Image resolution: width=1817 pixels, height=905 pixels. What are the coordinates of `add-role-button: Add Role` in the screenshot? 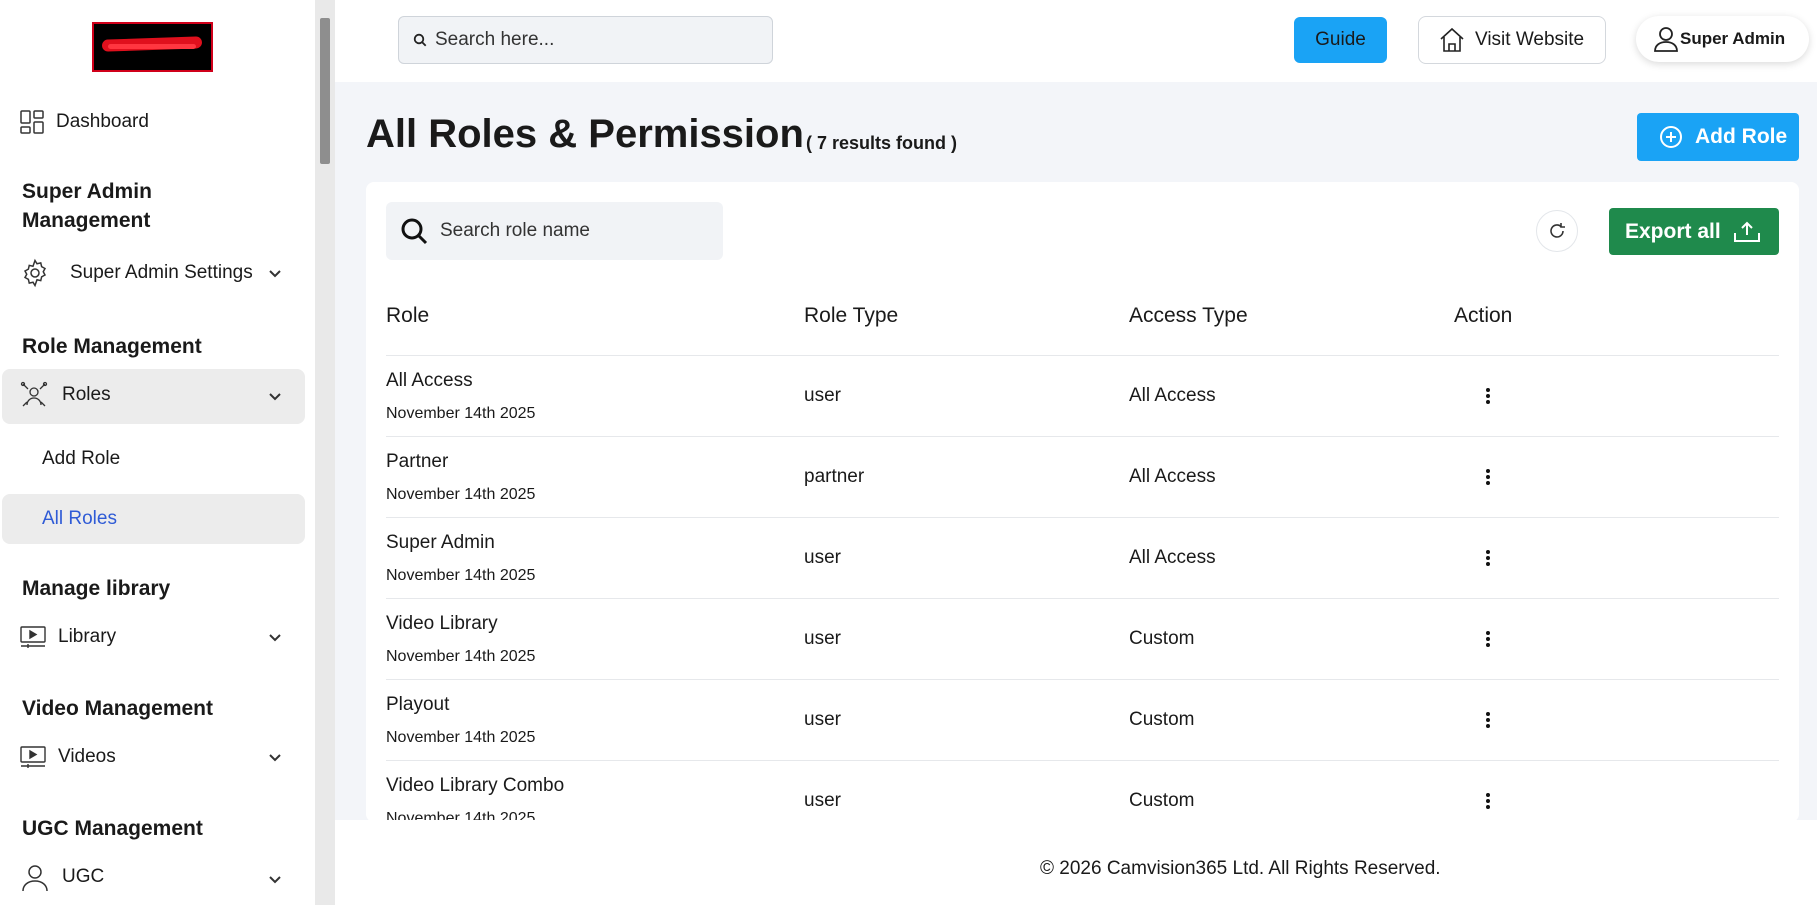 It's located at (1718, 137).